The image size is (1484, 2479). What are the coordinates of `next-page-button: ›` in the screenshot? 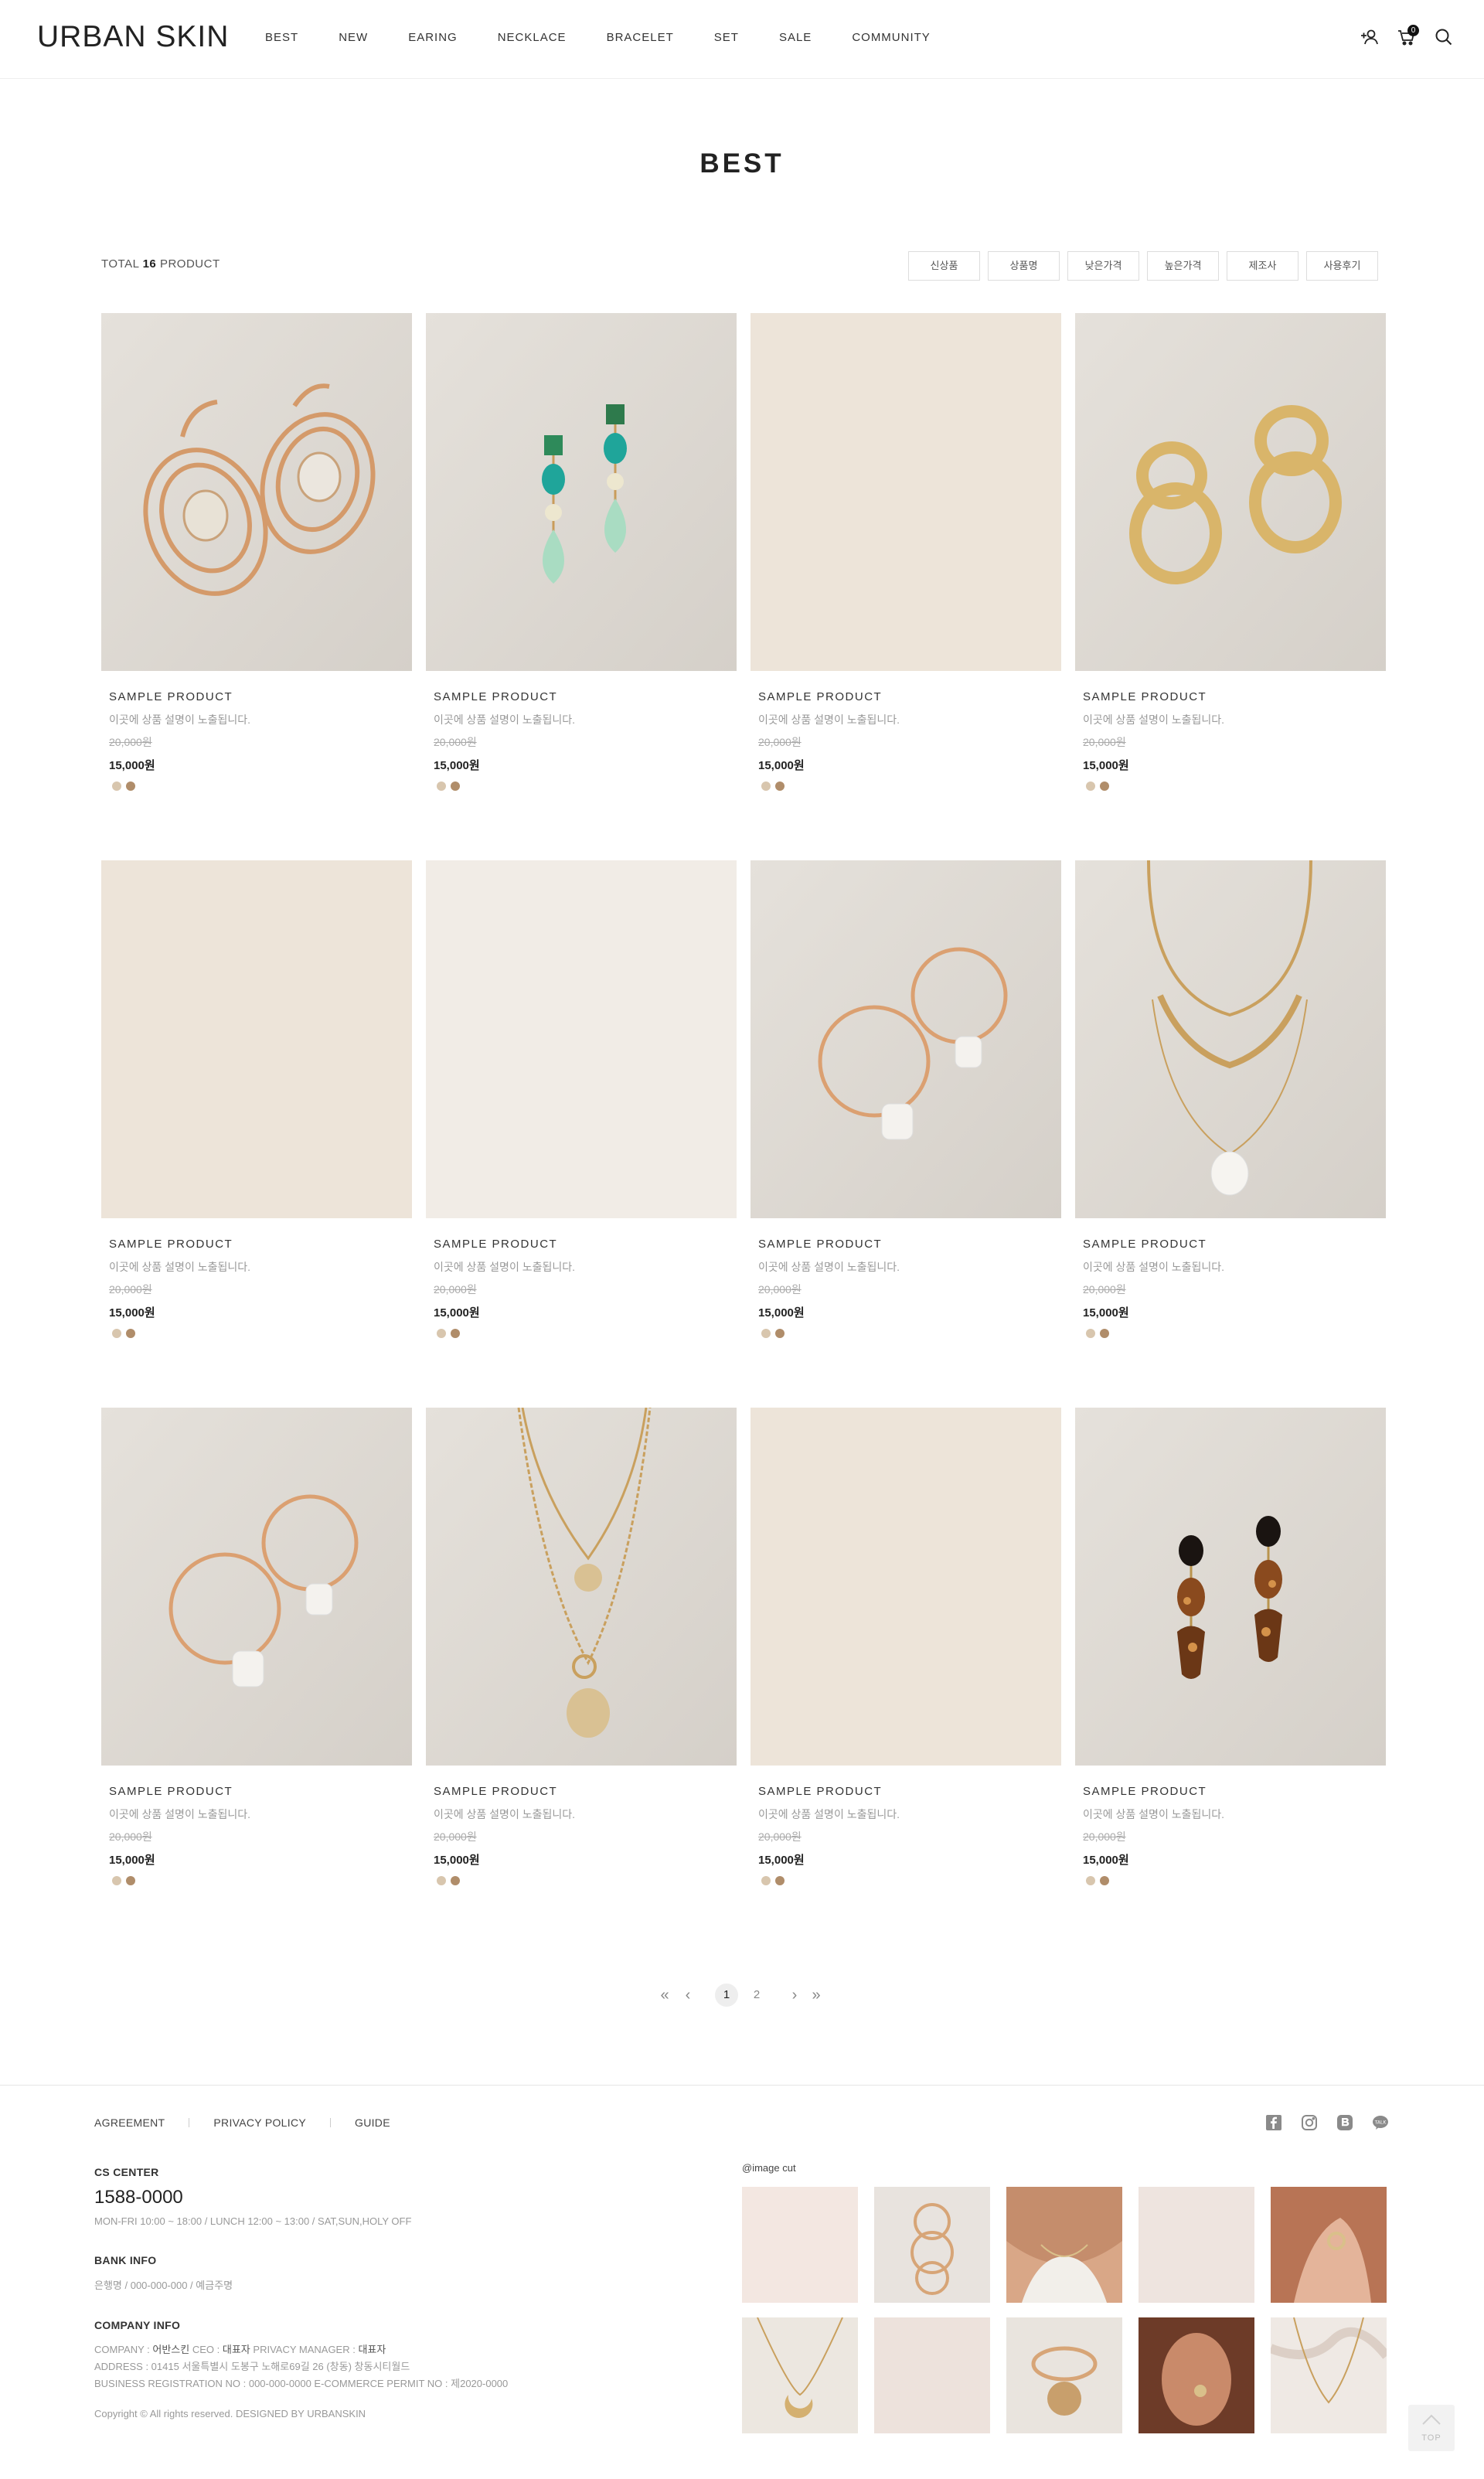 It's located at (794, 1995).